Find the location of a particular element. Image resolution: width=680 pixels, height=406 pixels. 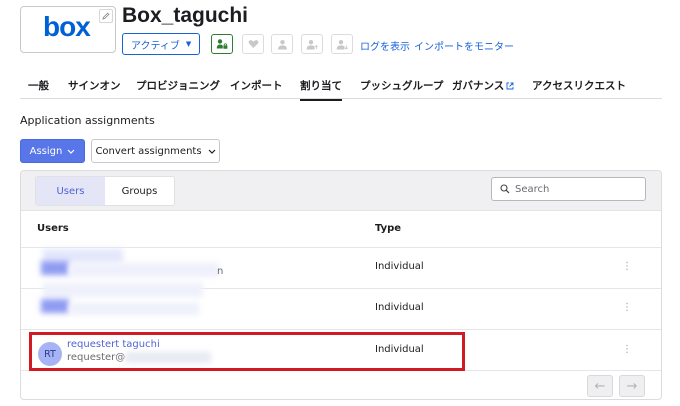

tab-import: インポート is located at coordinates (256, 85).